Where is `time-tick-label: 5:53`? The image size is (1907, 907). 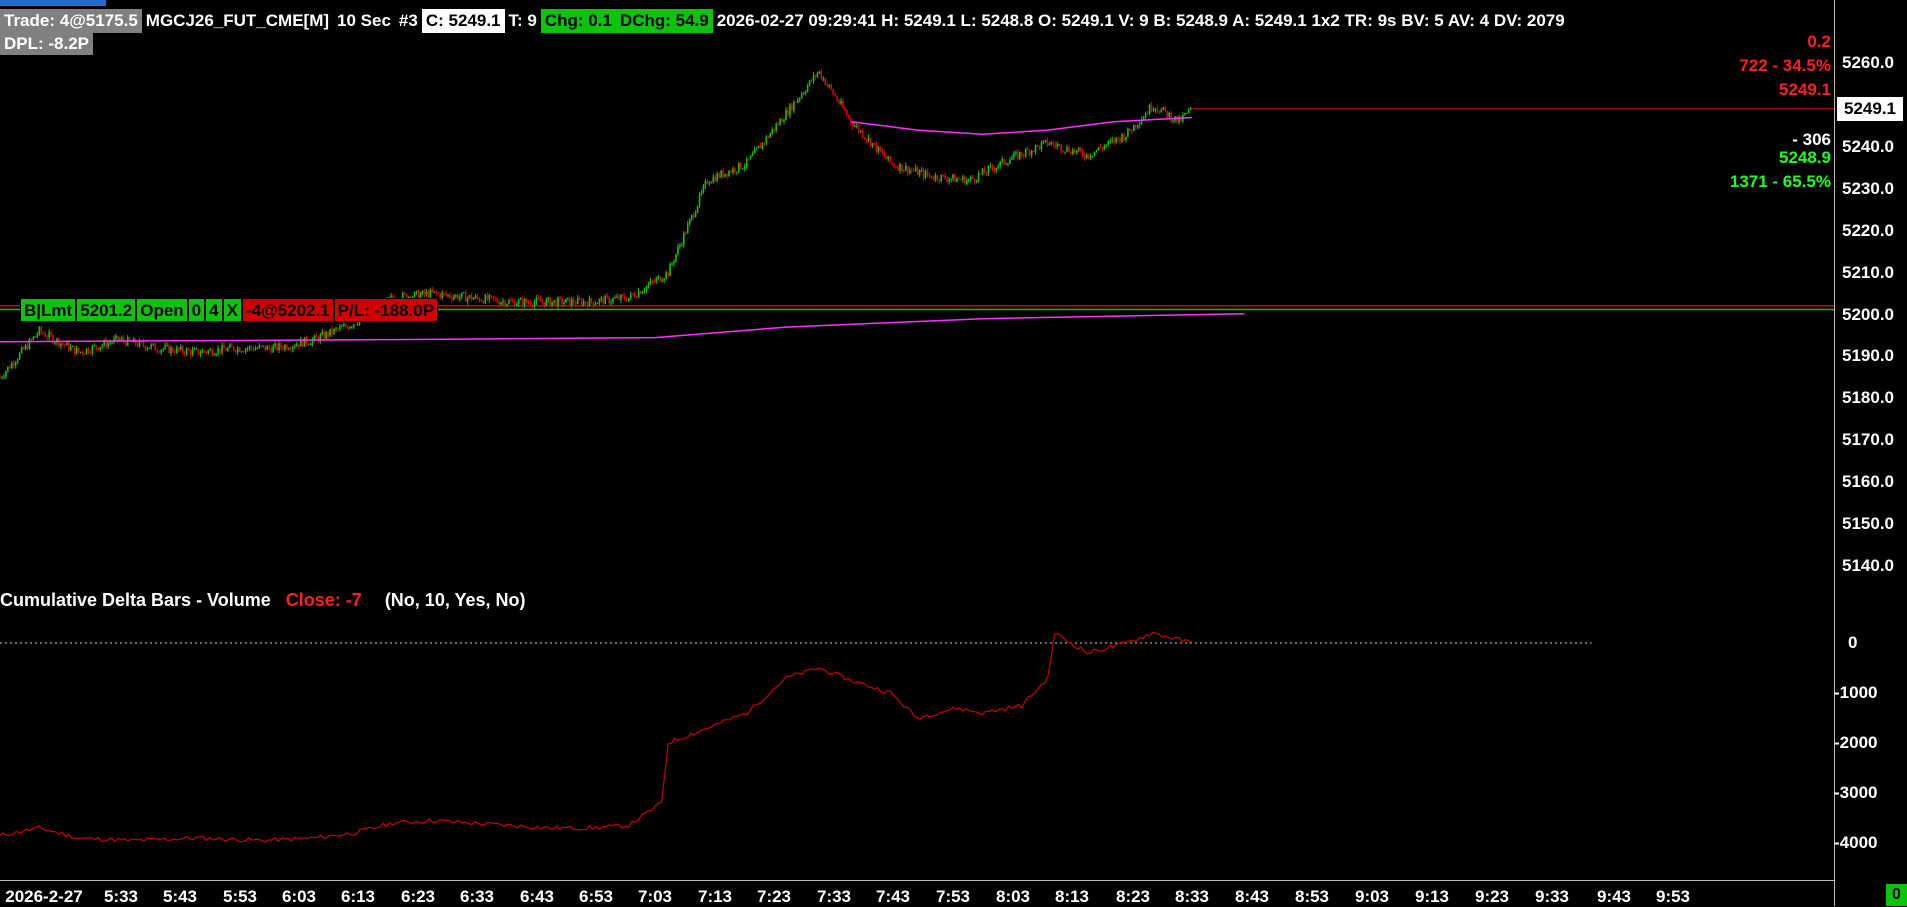
time-tick-label: 5:53 is located at coordinates (240, 896).